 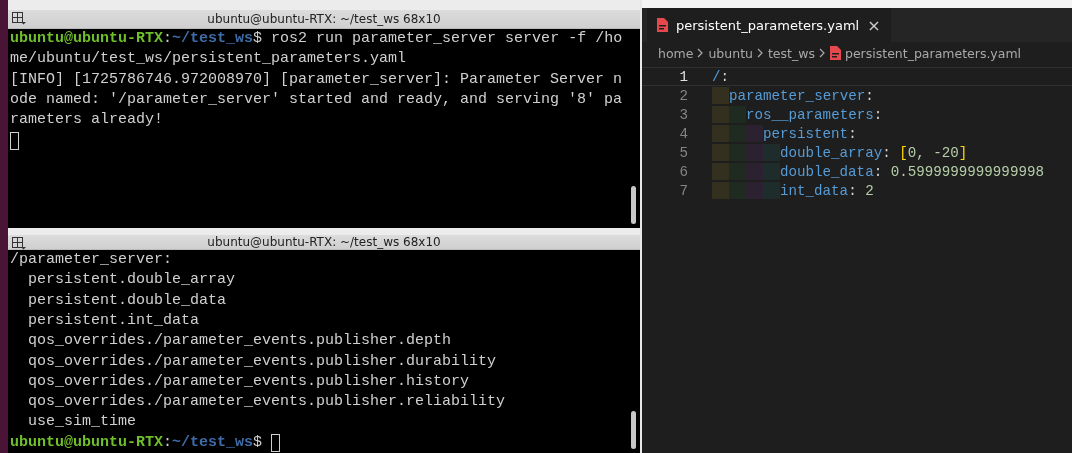 What do you see at coordinates (716, 76) in the screenshot?
I see `yaml-key: /` at bounding box center [716, 76].